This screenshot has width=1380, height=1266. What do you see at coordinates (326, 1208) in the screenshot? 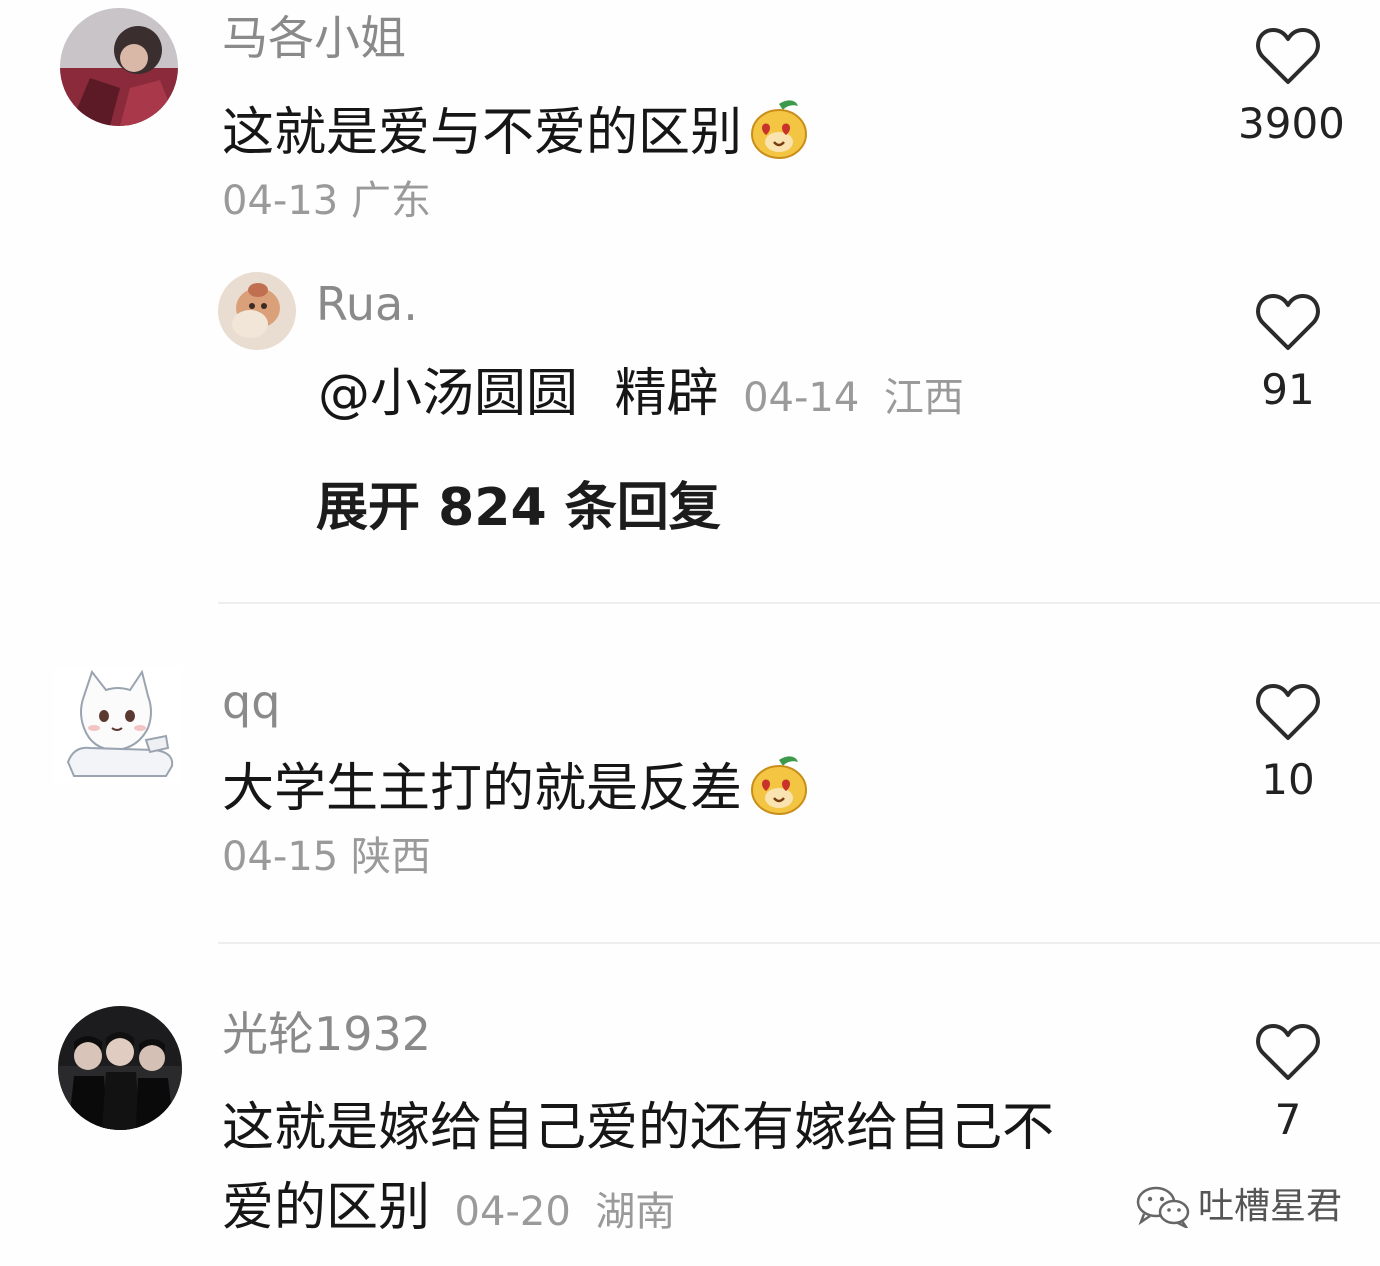
I see `comment-text-content: 爱的区别` at bounding box center [326, 1208].